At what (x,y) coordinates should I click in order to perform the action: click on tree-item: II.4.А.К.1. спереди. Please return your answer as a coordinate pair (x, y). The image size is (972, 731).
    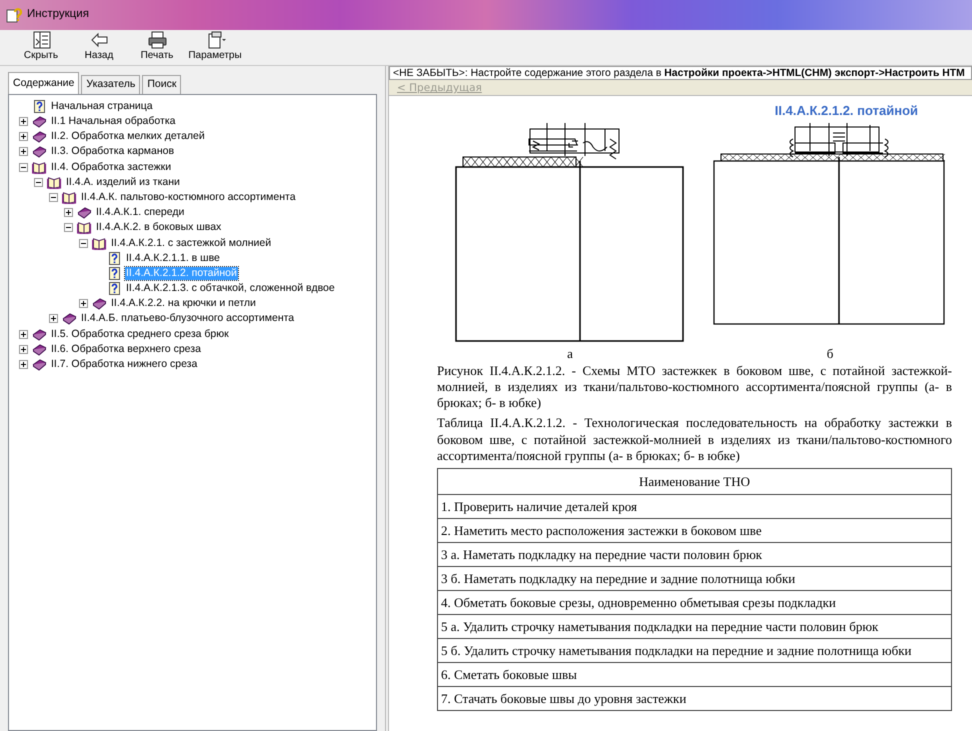
    Looking at the image, I should click on (140, 213).